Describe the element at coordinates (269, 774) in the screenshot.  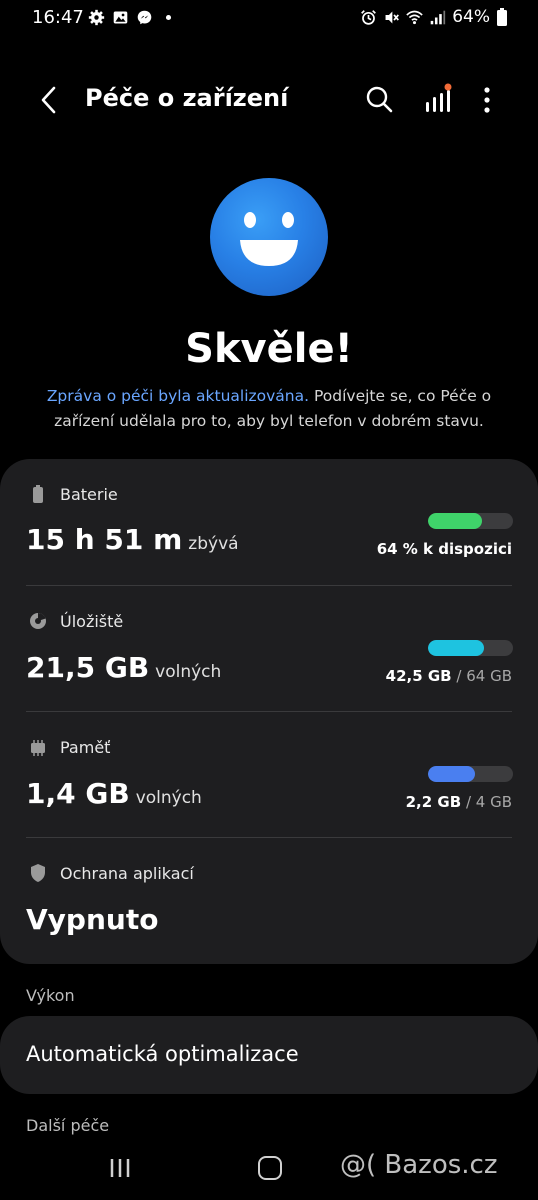
I see `memory-row: Paměť 1,4 GB volných 2,2 GB / 4 GB` at that location.